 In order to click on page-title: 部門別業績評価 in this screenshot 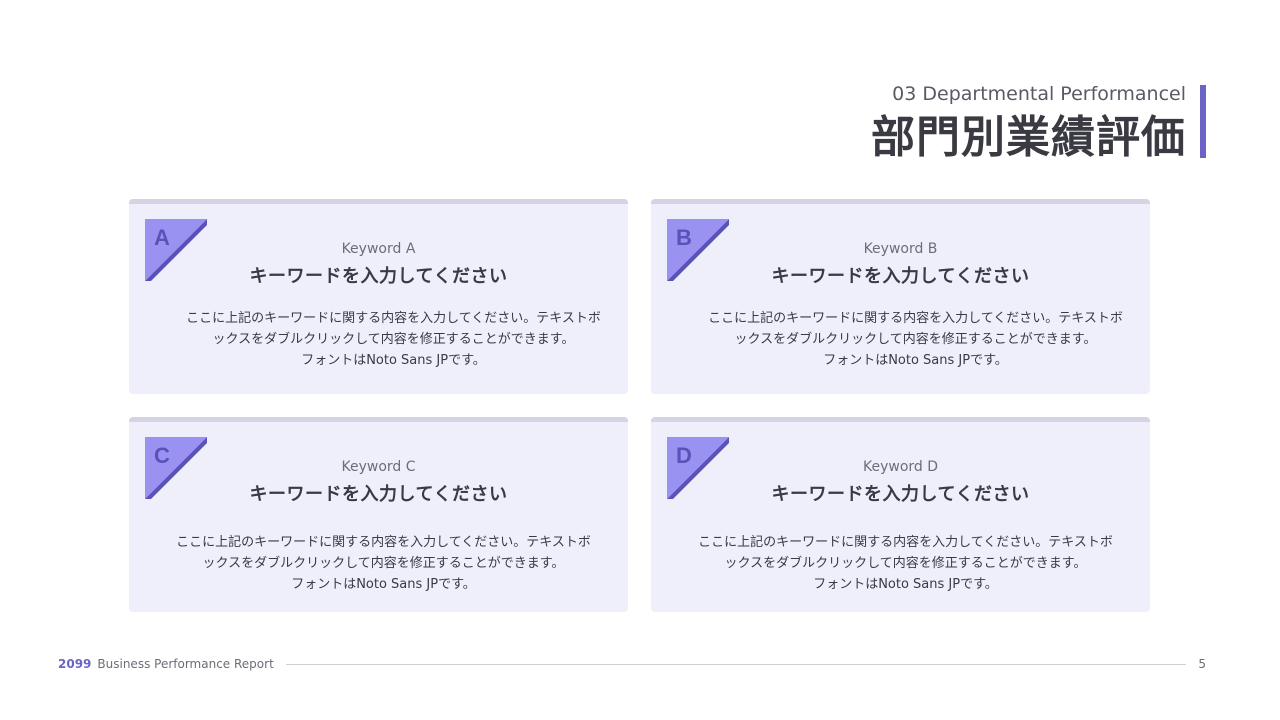, I will do `click(1028, 137)`.